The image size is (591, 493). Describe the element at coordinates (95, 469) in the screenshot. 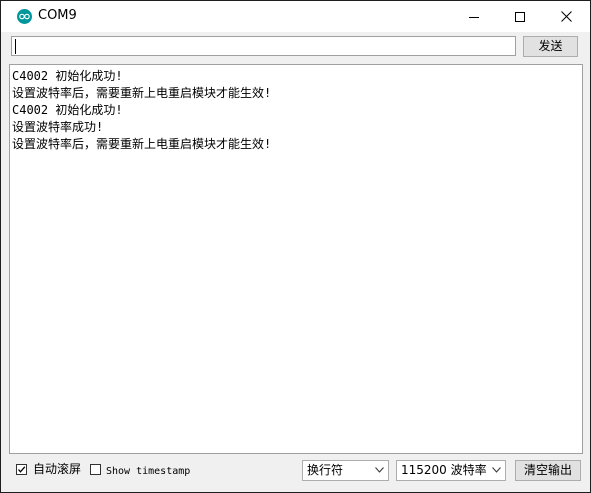

I see `show-timestamp-checkbox` at that location.